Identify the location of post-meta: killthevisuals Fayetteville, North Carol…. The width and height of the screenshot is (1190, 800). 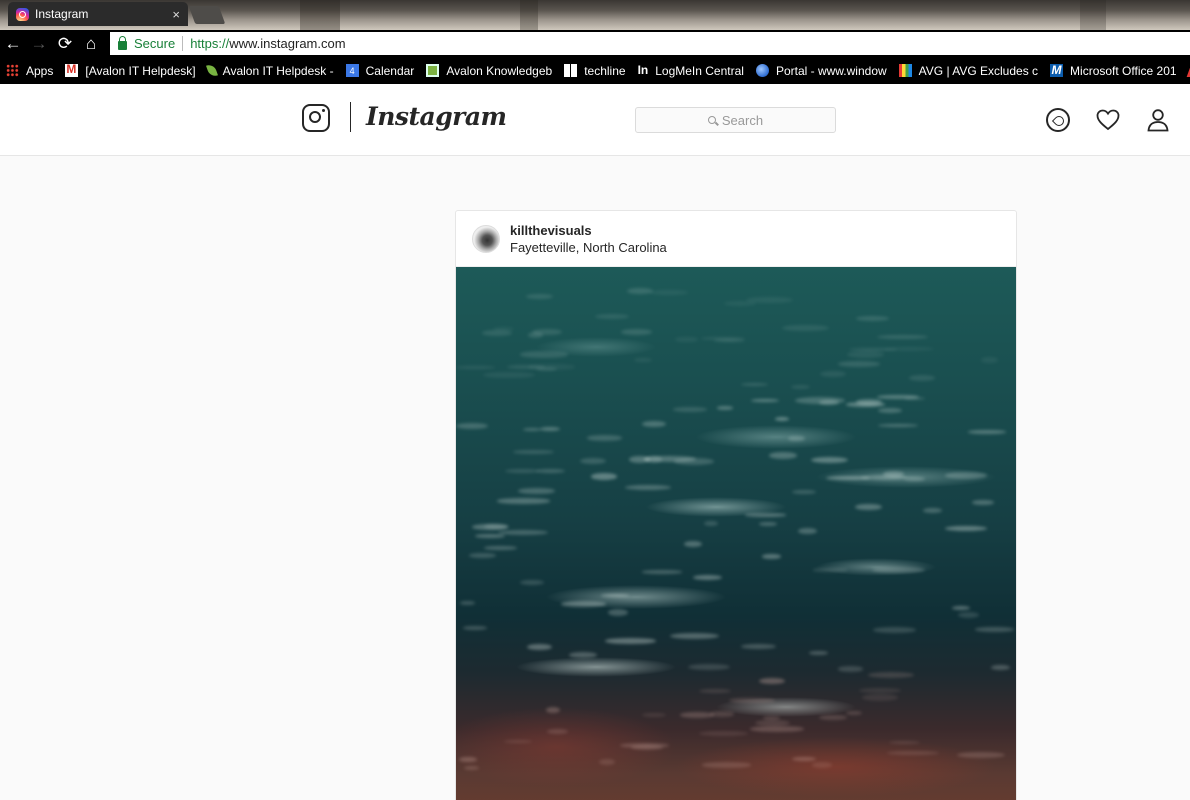
(588, 239).